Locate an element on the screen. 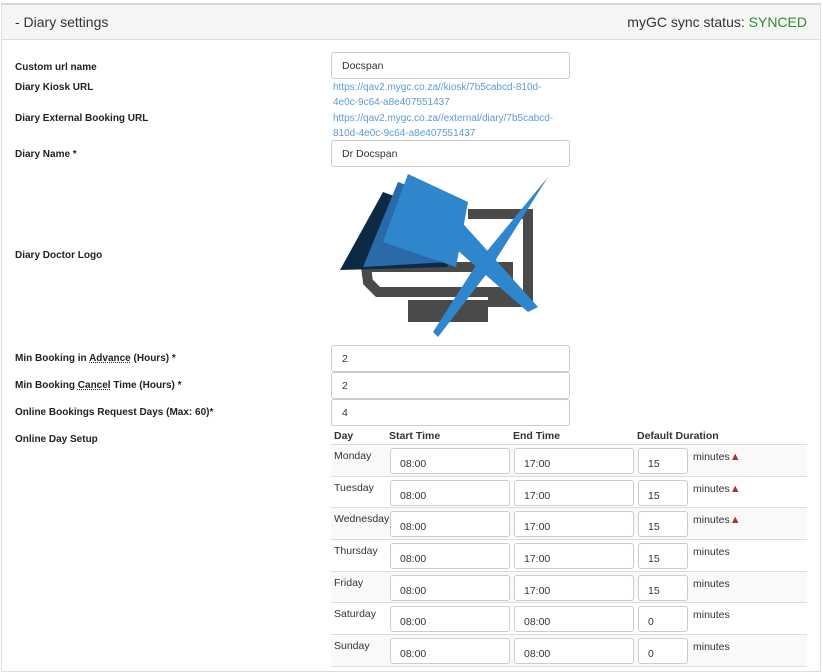 This screenshot has width=823, height=672. day-name: Thursday is located at coordinates (356, 551).